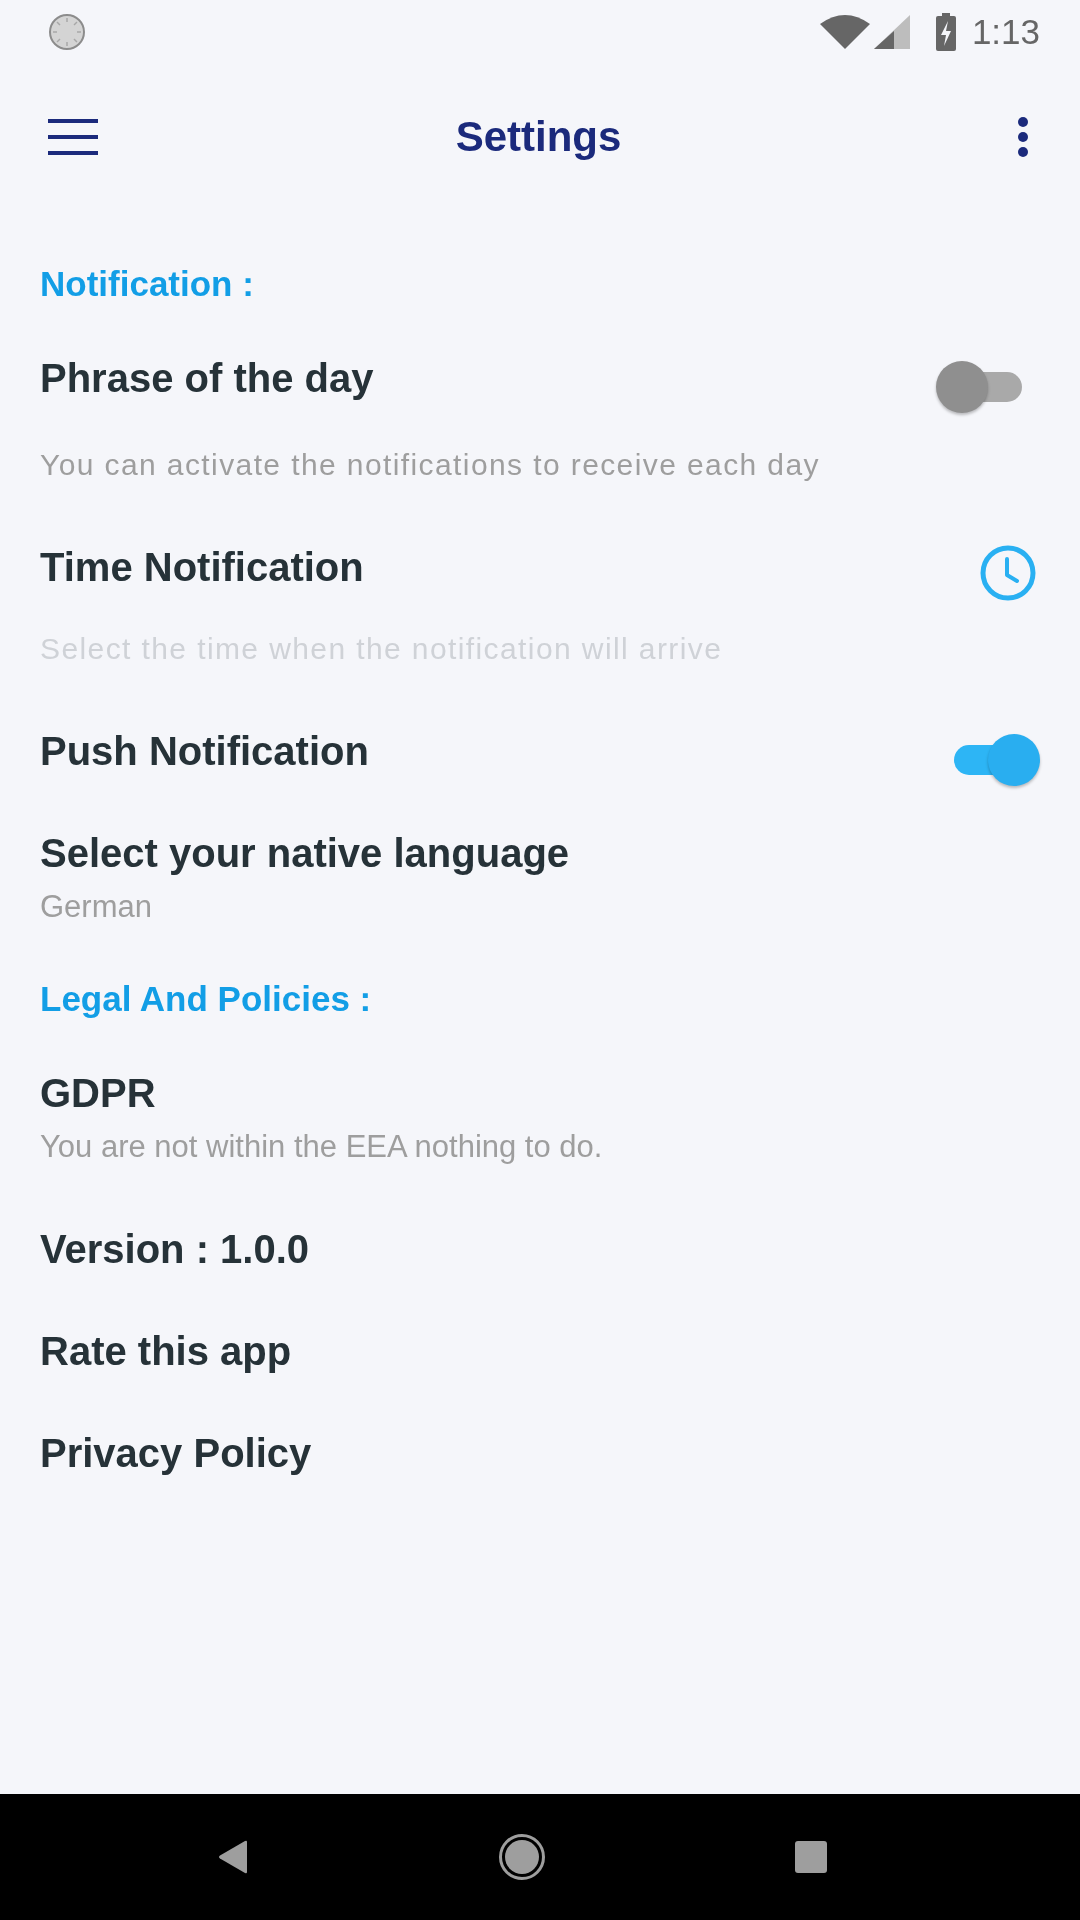  Describe the element at coordinates (73, 137) in the screenshot. I see `menu-icon` at that location.